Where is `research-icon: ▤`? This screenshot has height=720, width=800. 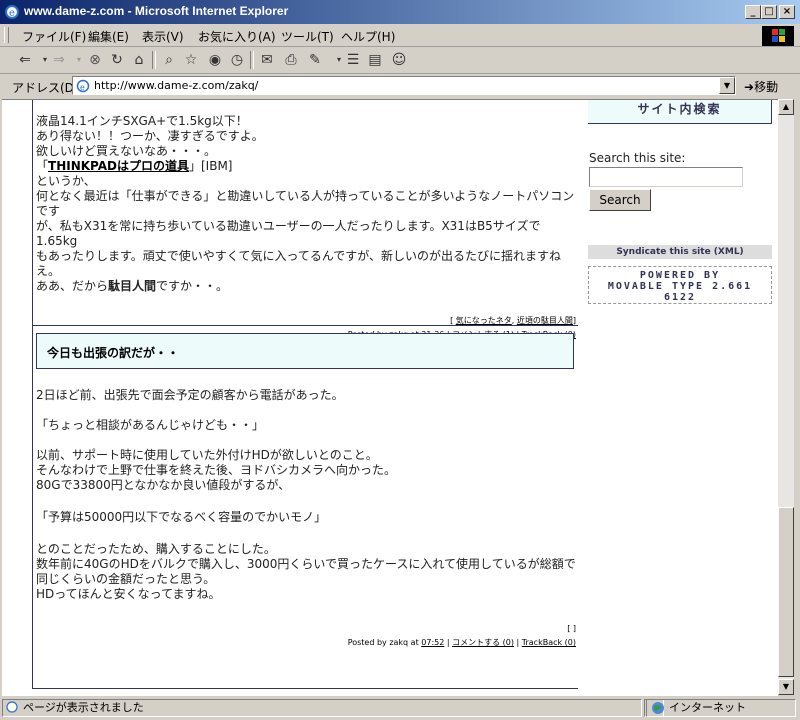
research-icon: ▤ is located at coordinates (375, 60).